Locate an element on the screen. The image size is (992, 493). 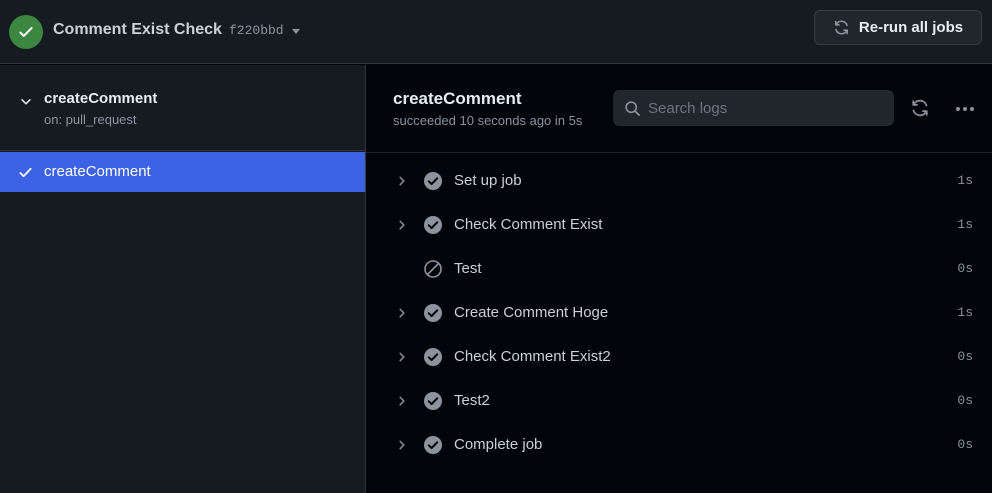
check-icon is located at coordinates (25, 172).